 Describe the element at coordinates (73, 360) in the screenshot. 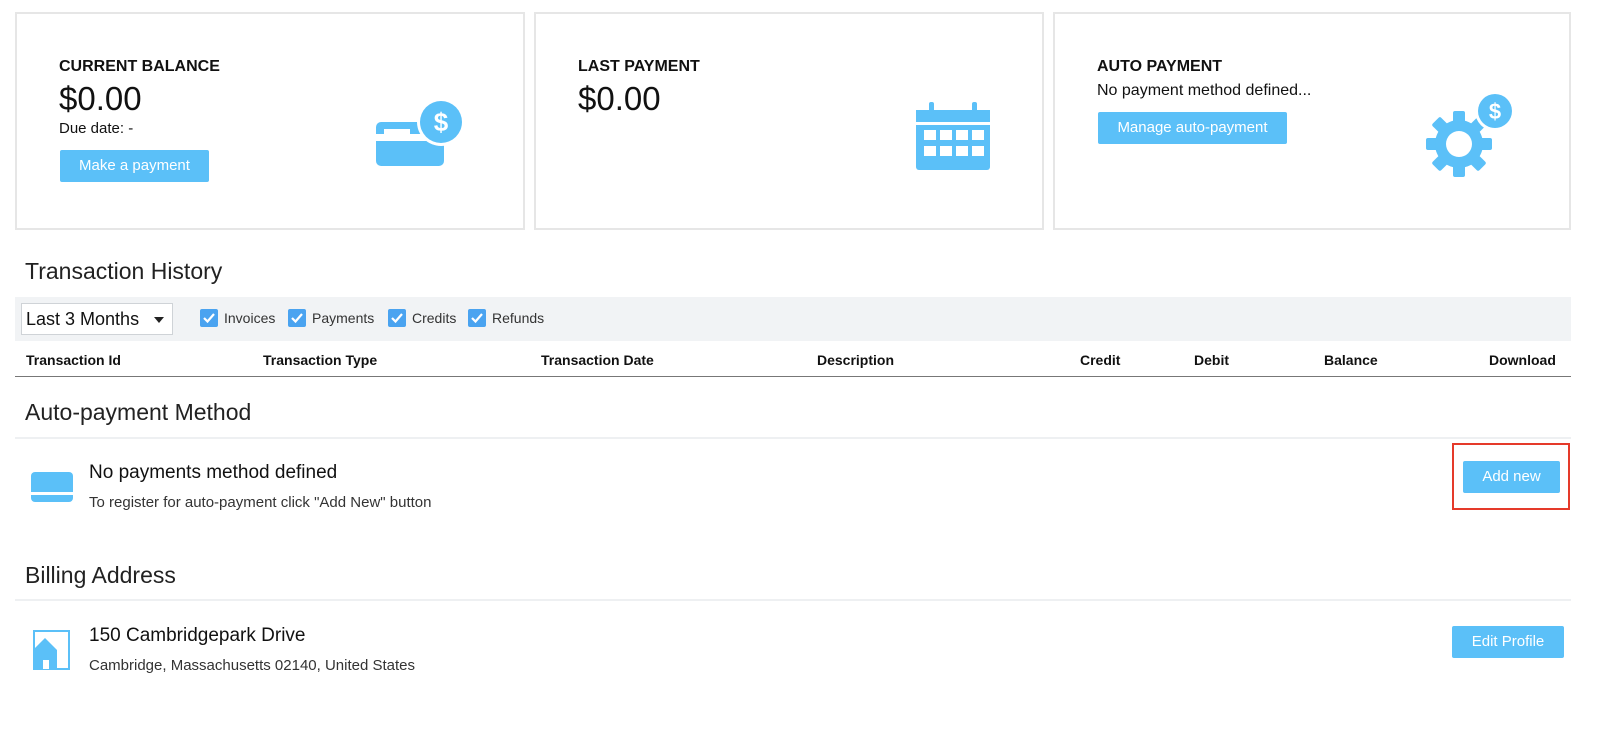

I see `column-transaction-id: Transaction Id` at that location.